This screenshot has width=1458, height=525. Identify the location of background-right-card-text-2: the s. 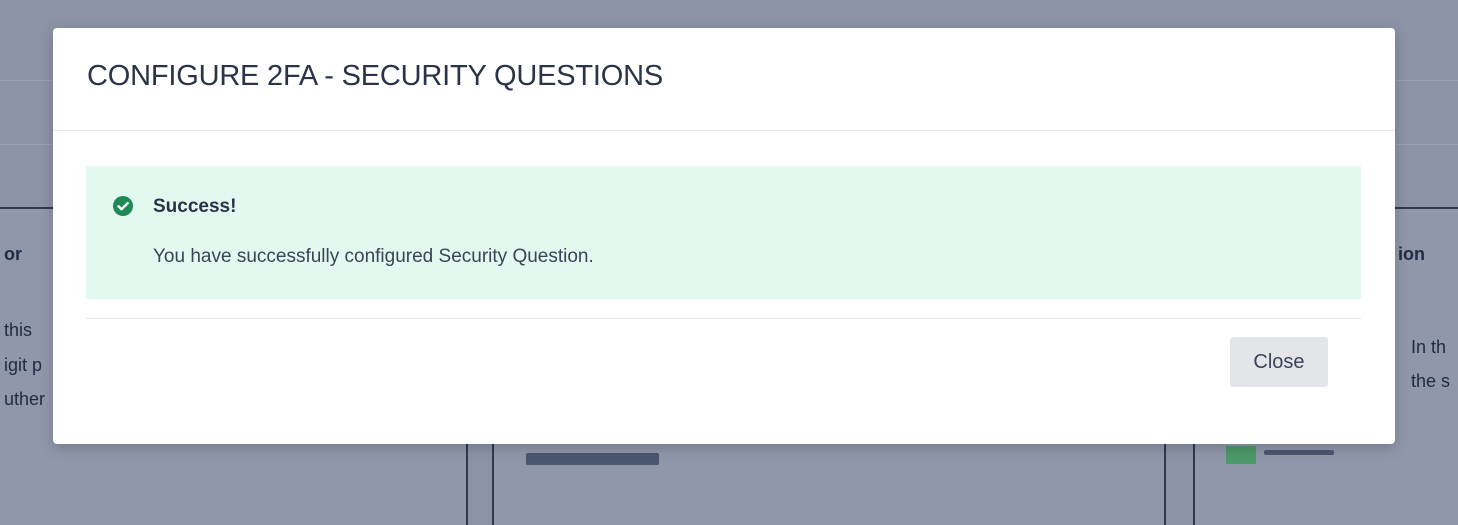
(1431, 381).